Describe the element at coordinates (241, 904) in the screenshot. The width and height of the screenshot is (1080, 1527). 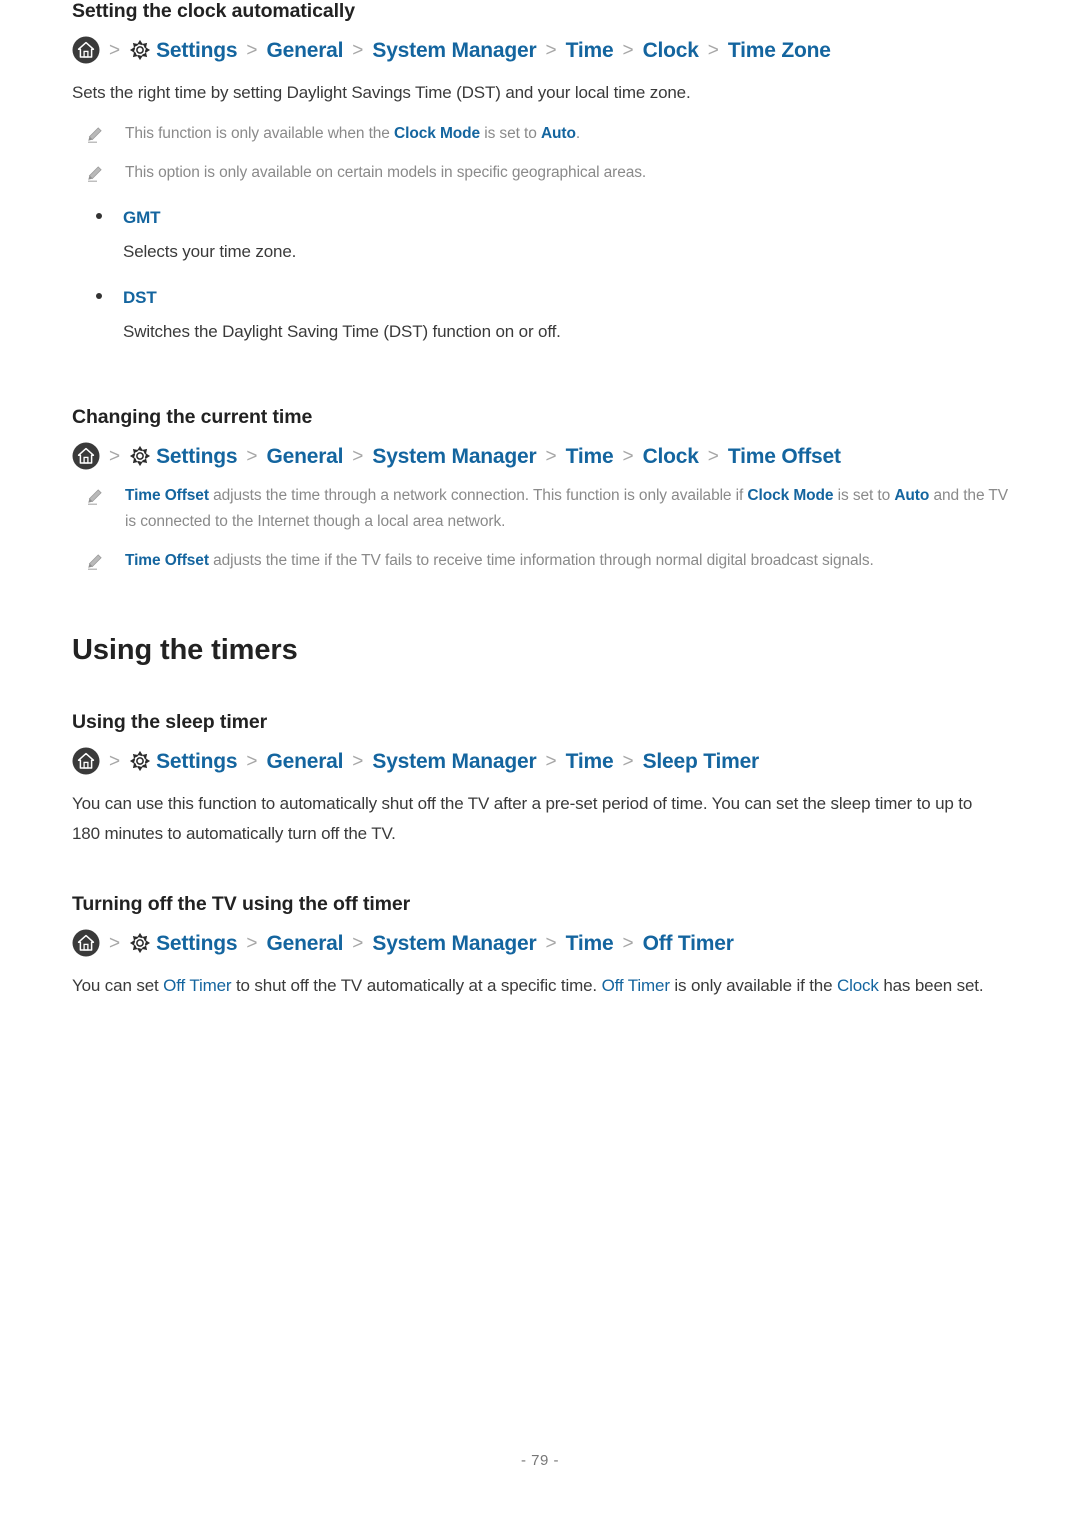
I see `section-heading-off-timer: Turning off the TV using the off timer` at that location.